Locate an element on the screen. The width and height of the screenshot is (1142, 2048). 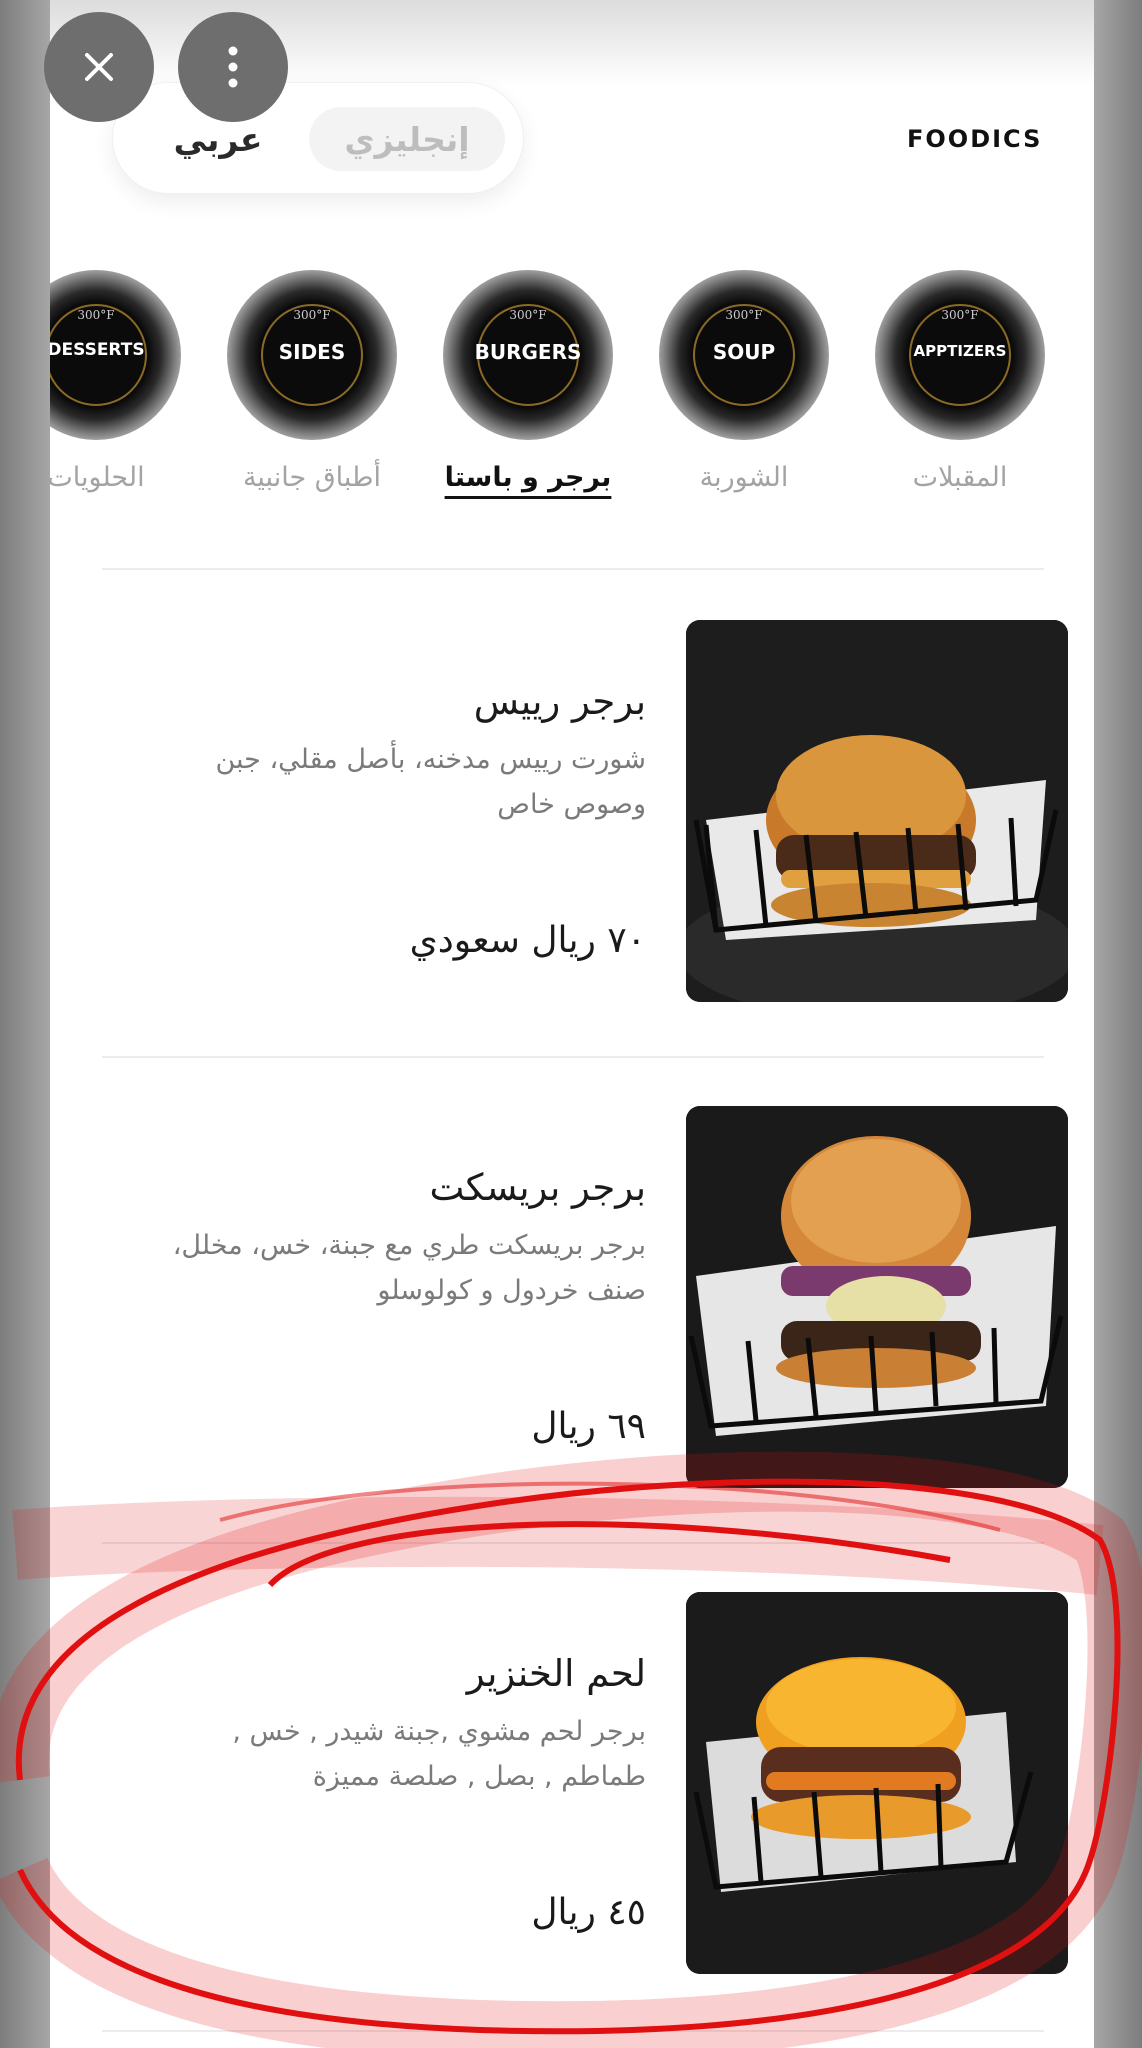
category-image: 300°F SOUP is located at coordinates (744, 355).